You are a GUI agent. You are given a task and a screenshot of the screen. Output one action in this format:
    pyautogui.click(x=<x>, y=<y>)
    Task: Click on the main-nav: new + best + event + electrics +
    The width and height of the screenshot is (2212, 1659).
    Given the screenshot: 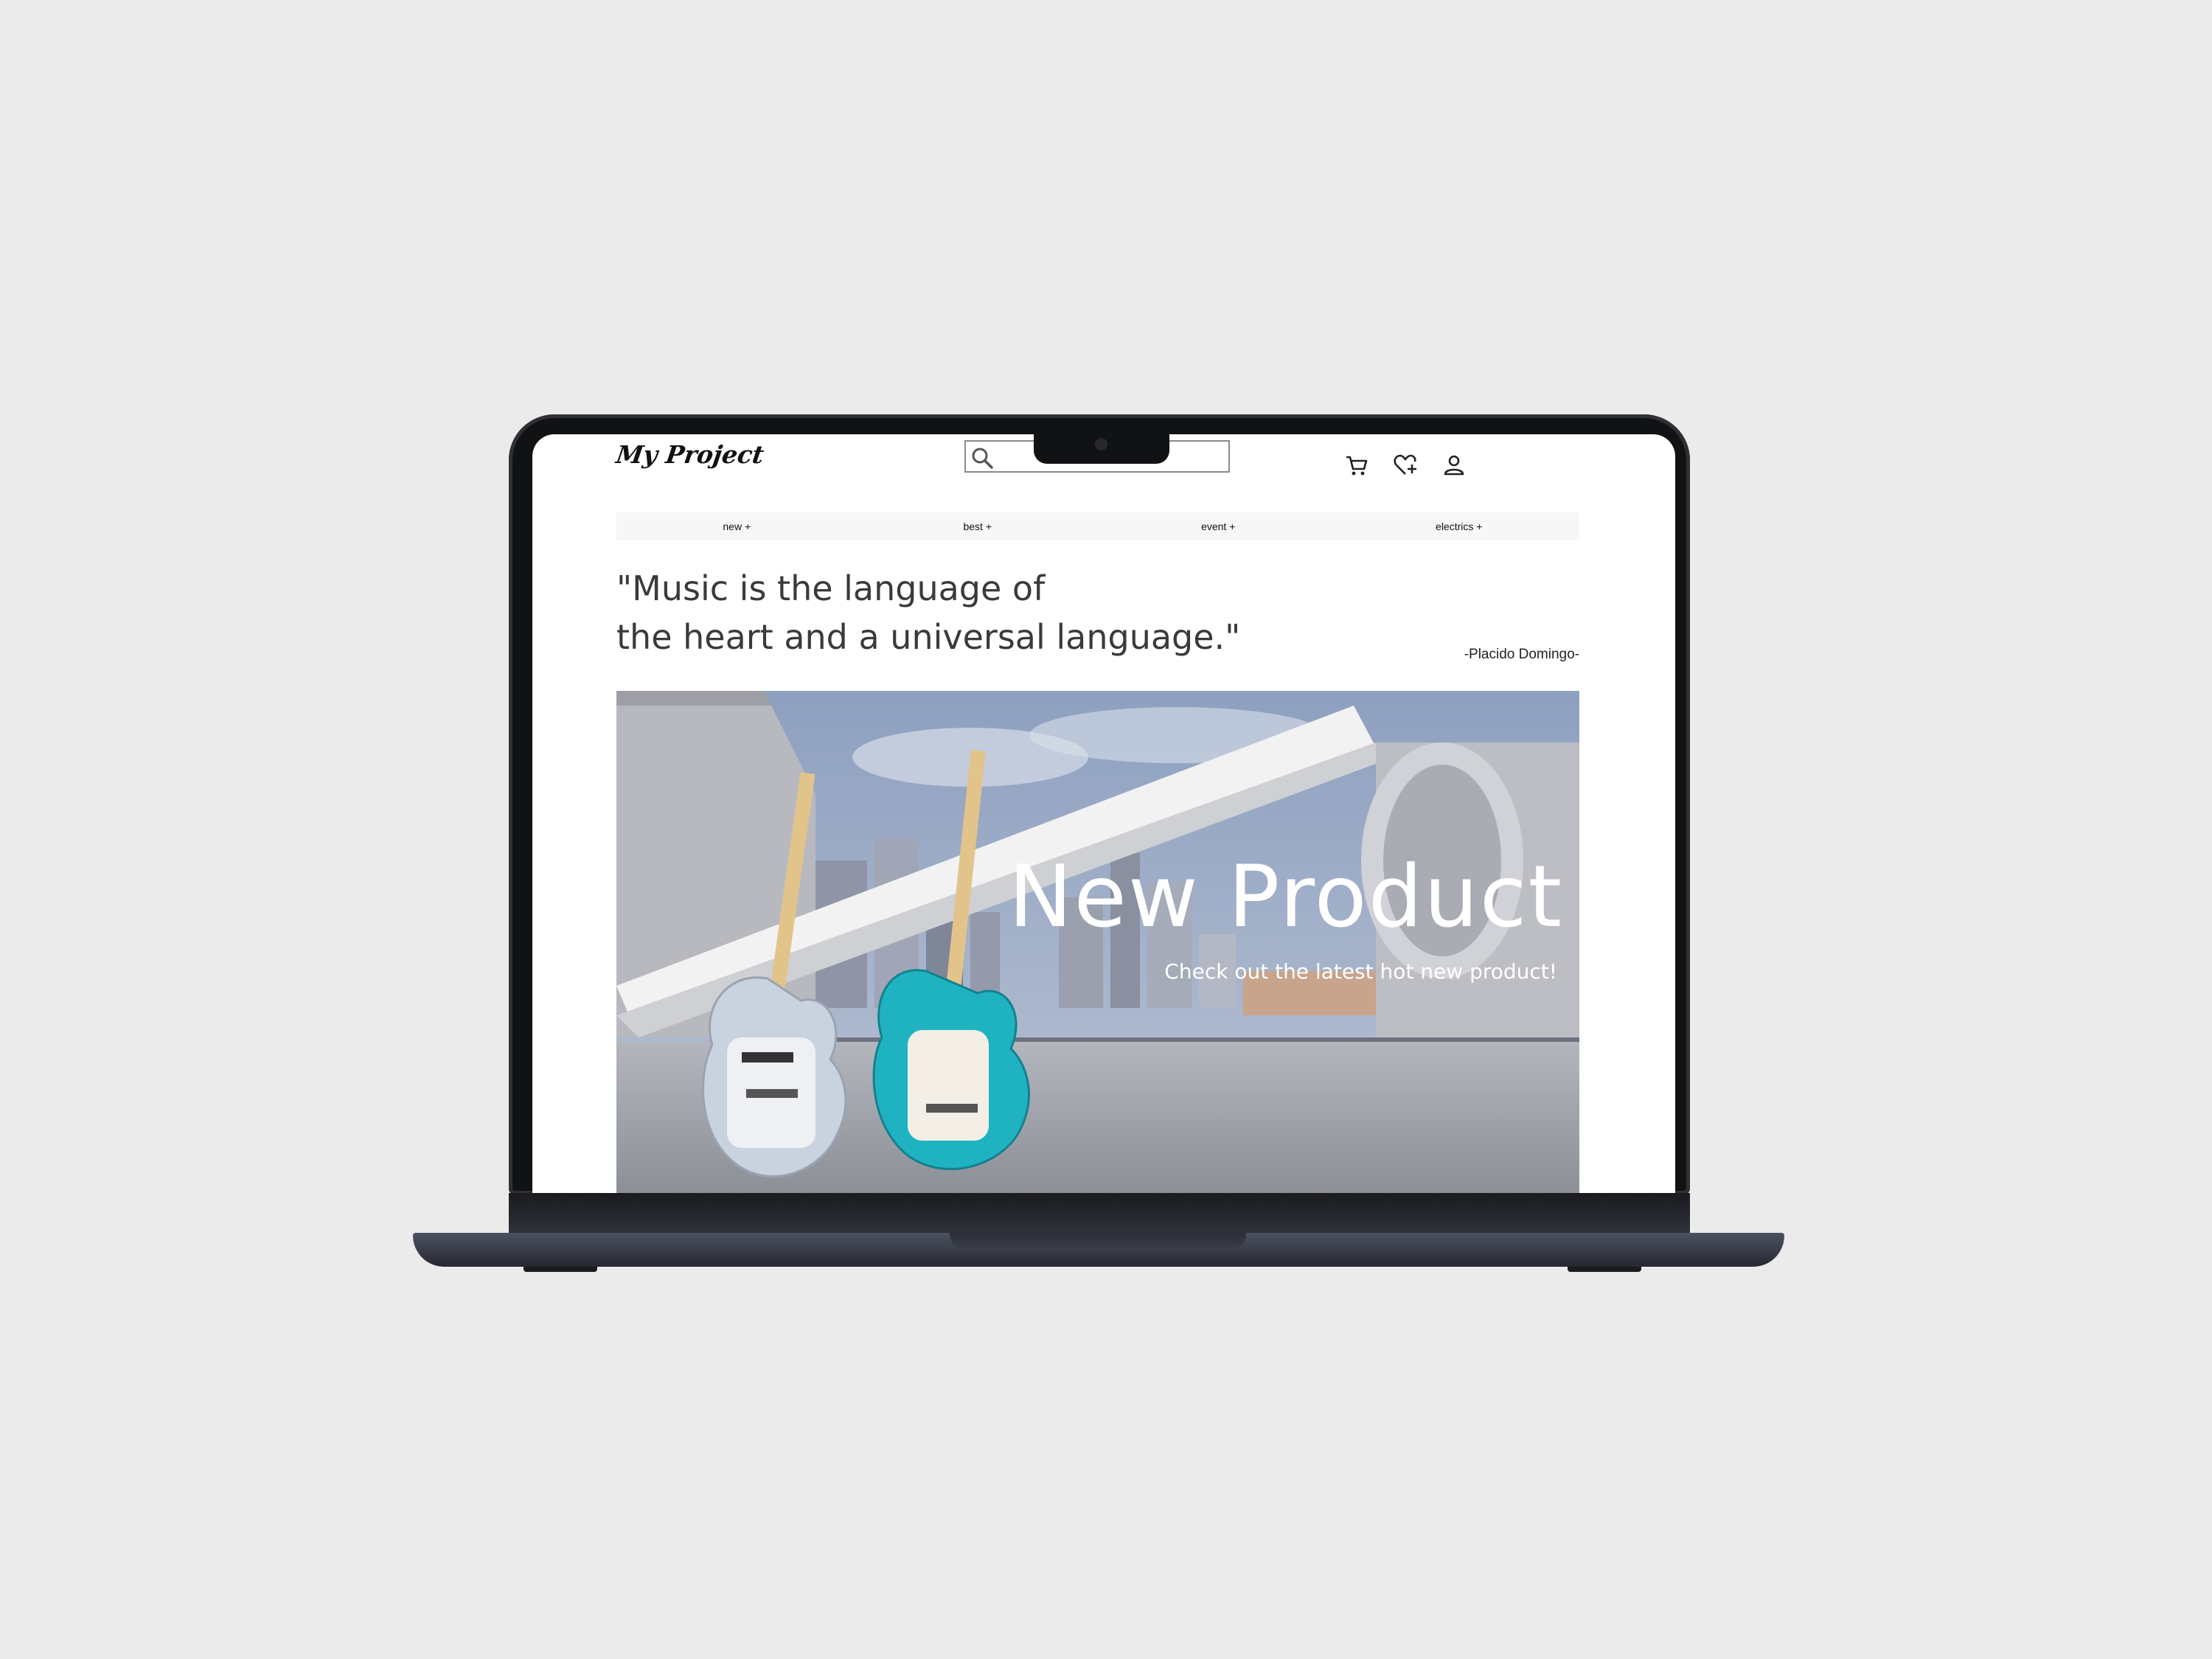 What is the action you would take?
    pyautogui.click(x=1097, y=526)
    